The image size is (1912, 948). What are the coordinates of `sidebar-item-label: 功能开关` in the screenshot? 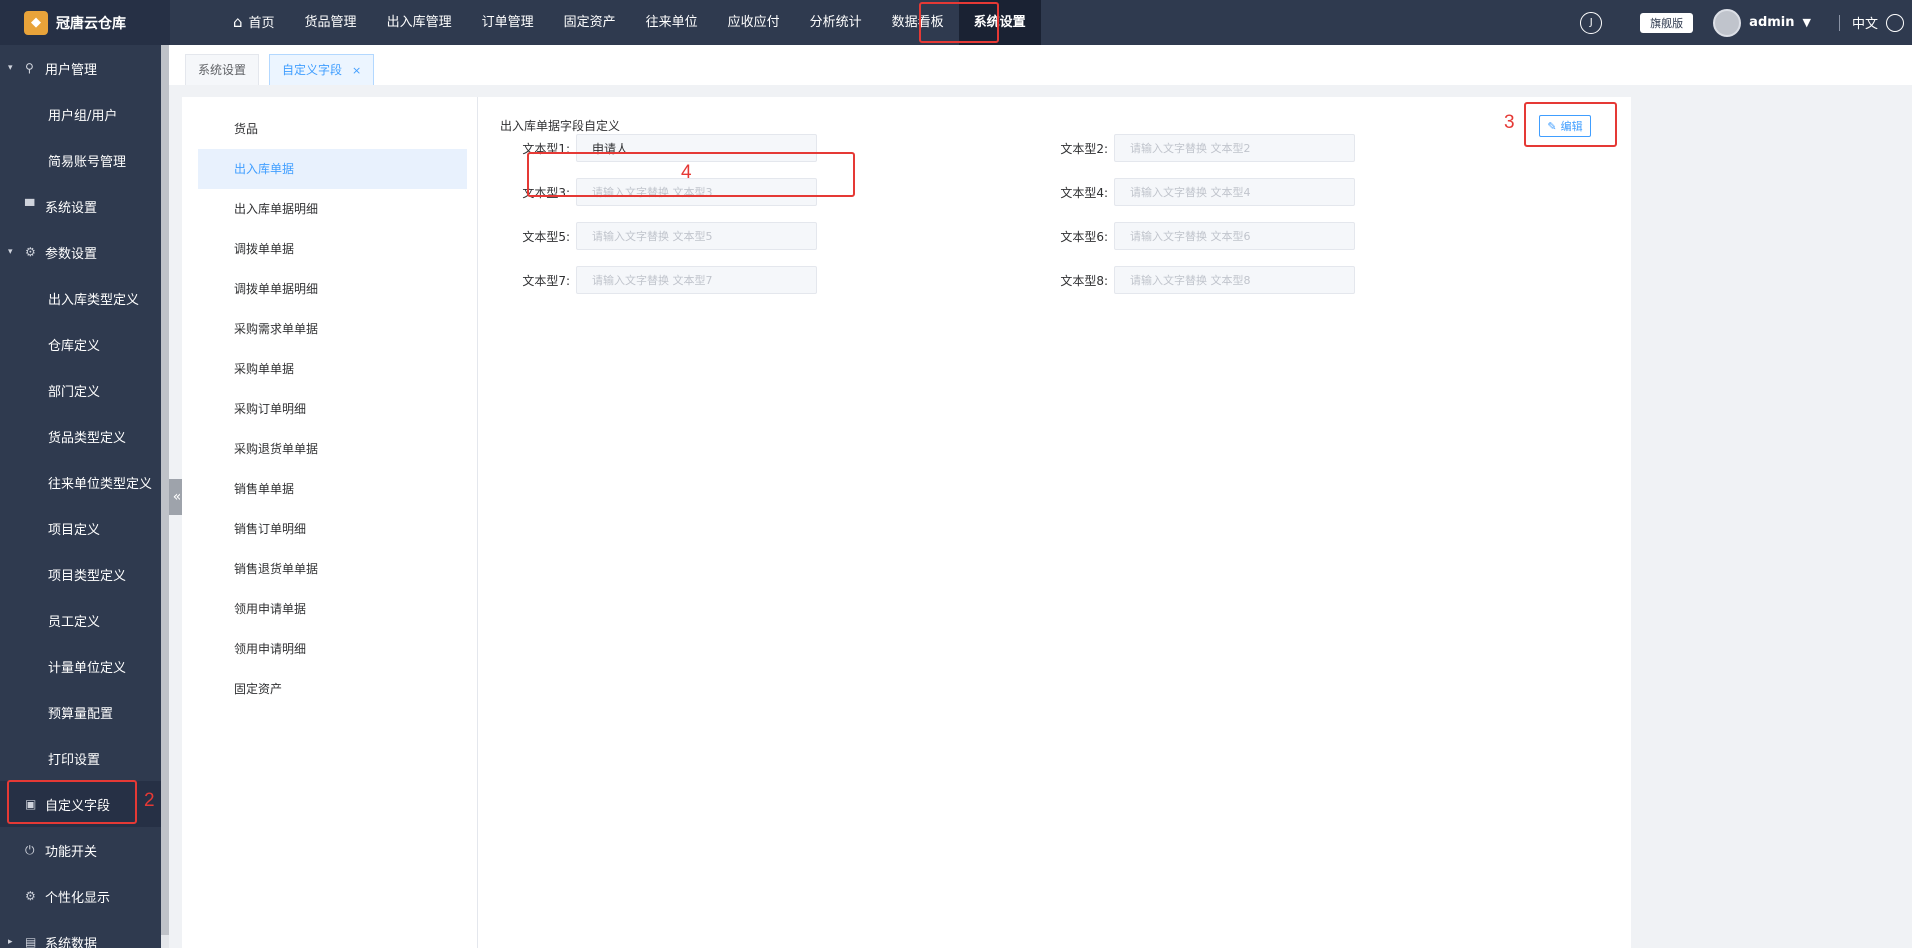 It's located at (71, 852).